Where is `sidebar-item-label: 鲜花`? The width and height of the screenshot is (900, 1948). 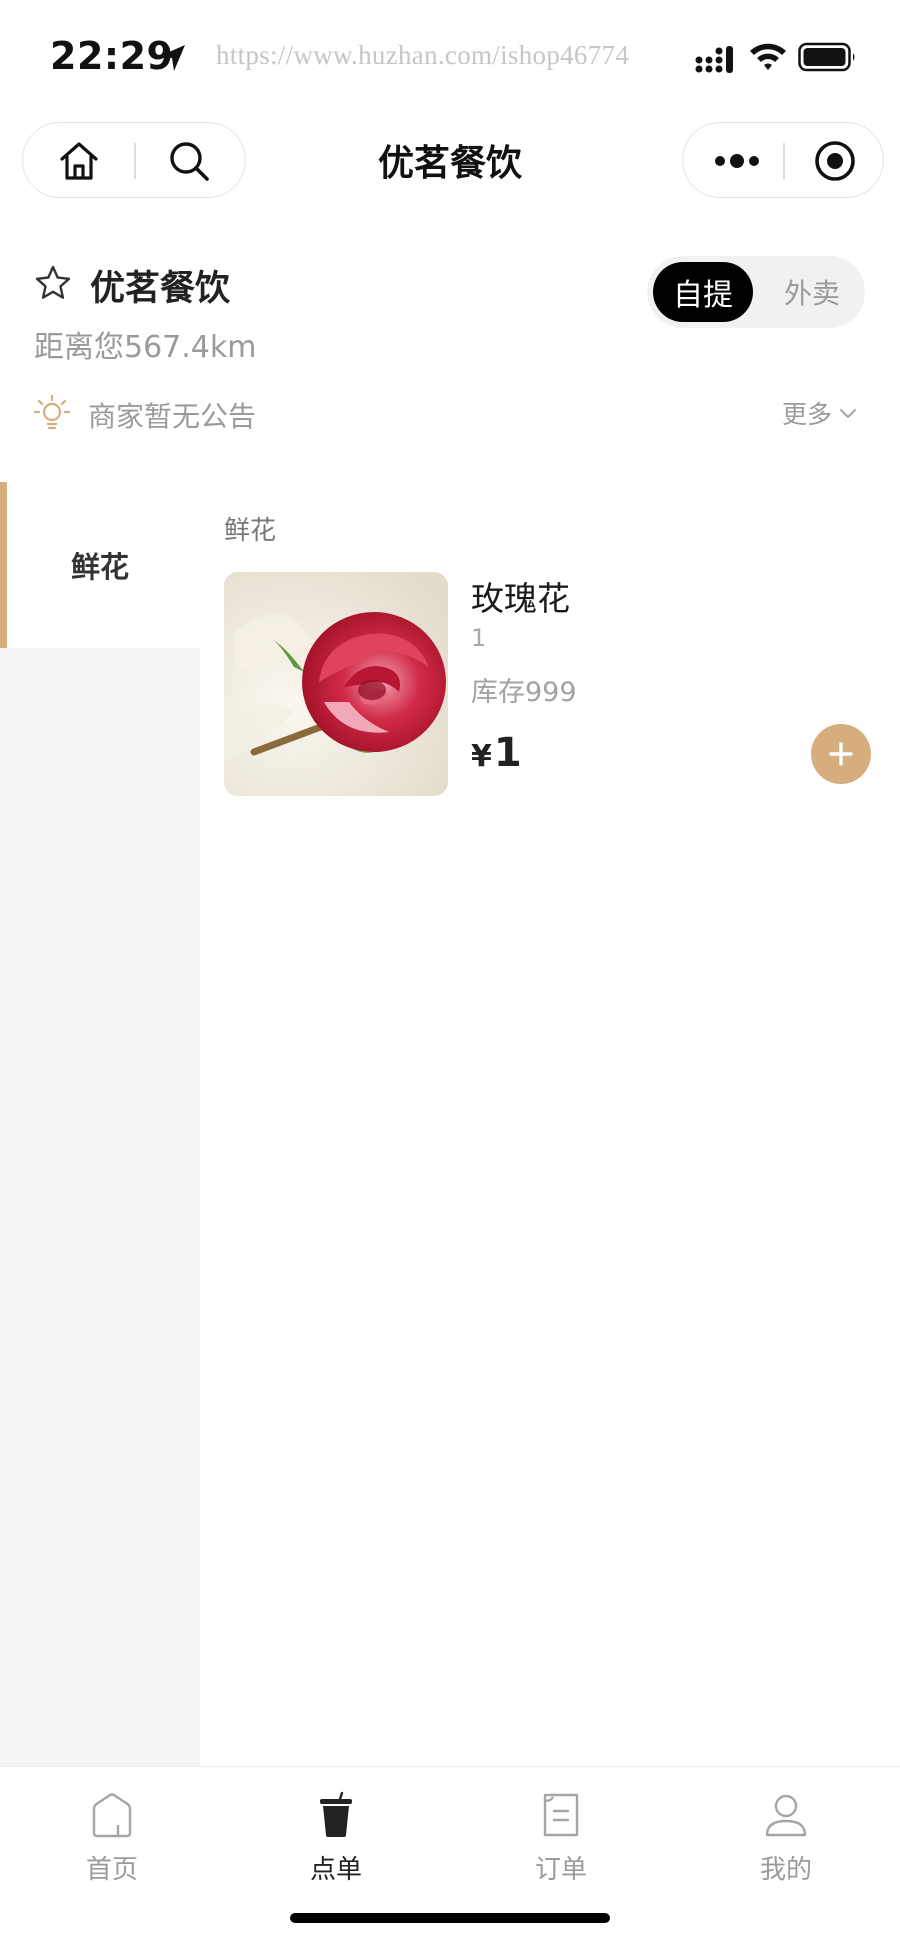 sidebar-item-label: 鲜花 is located at coordinates (99, 567).